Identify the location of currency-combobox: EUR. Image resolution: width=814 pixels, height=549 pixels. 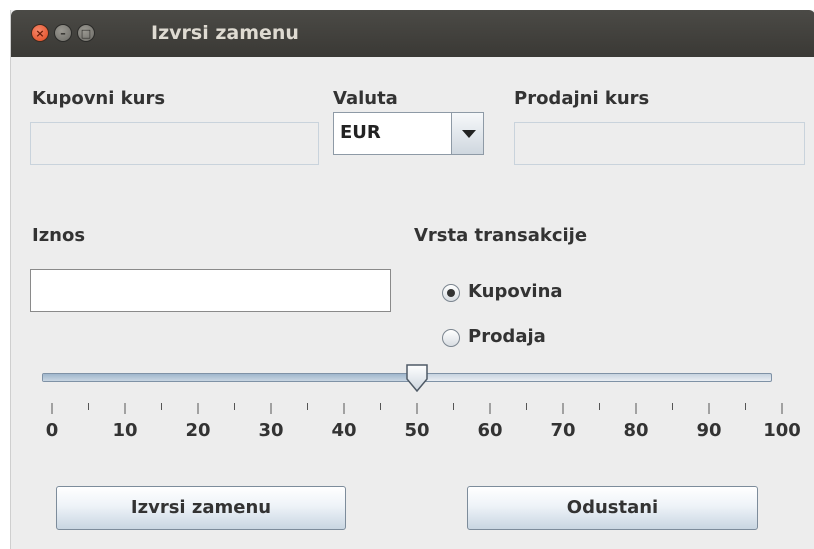
(408, 133).